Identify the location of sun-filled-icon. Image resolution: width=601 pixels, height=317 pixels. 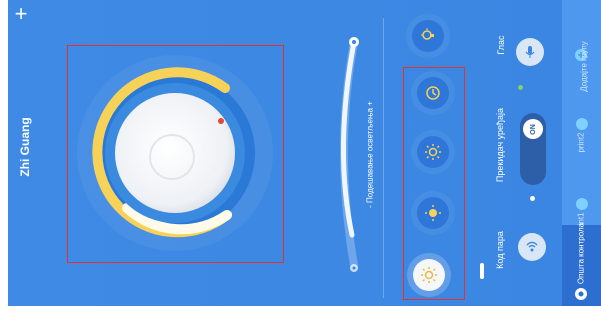
(433, 213).